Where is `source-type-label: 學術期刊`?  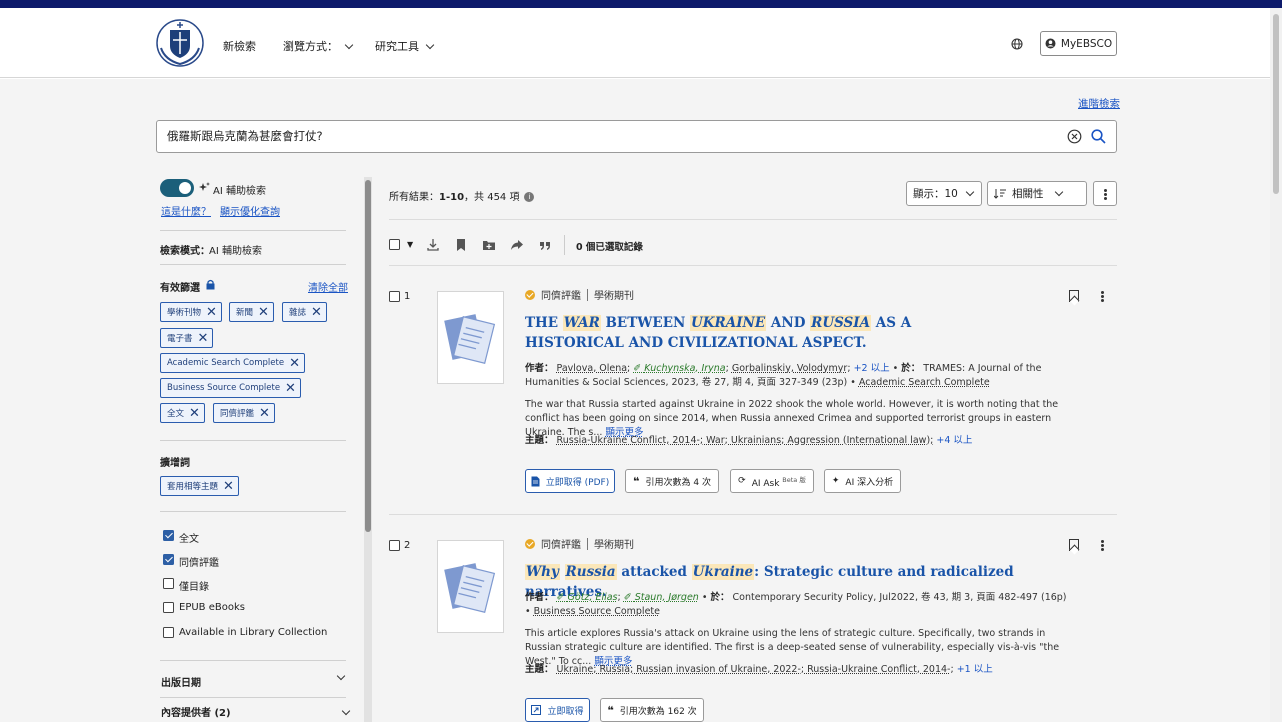
source-type-label: 學術期刊 is located at coordinates (614, 545).